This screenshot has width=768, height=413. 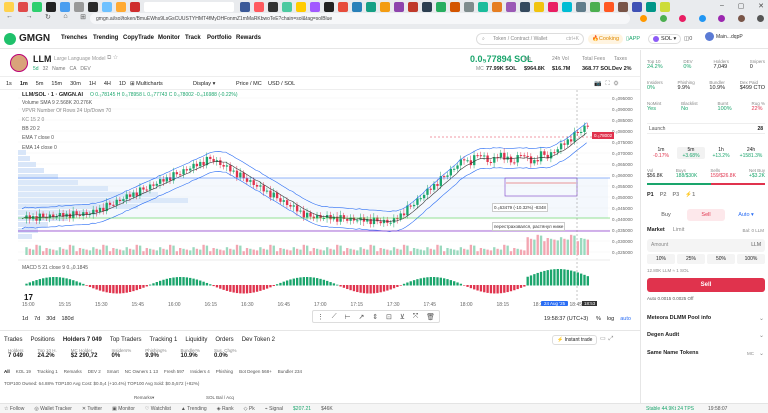 I want to click on status-trending: ▲ Trending, so click(x=194, y=409).